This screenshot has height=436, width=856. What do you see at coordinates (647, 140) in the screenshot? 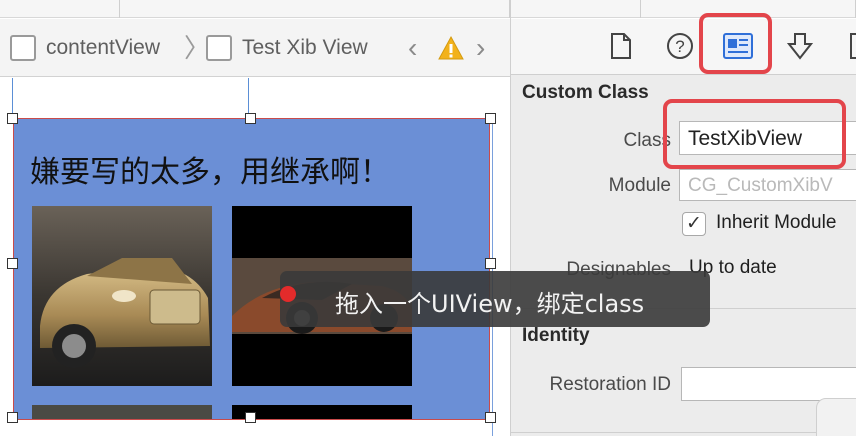
I see `class-label: Class` at bounding box center [647, 140].